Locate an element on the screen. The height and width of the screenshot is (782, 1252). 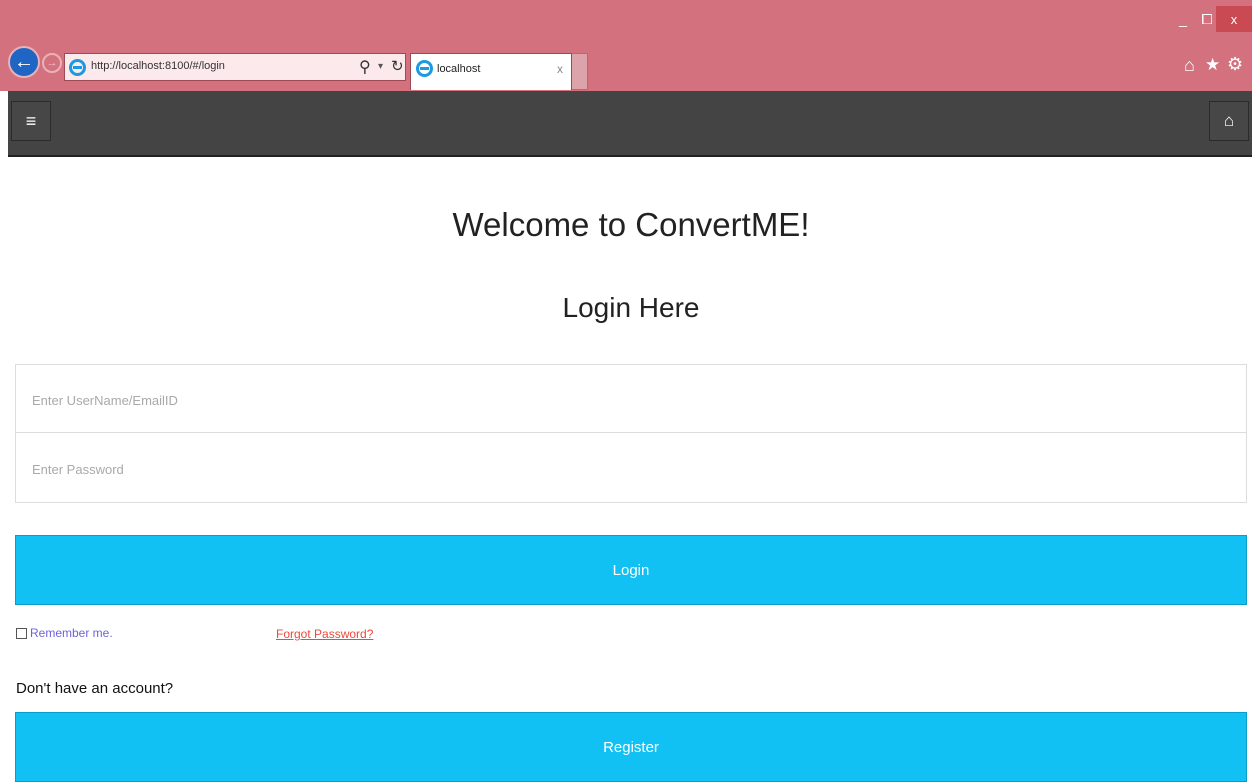
arrow-left-icon: ← is located at coordinates (24, 61).